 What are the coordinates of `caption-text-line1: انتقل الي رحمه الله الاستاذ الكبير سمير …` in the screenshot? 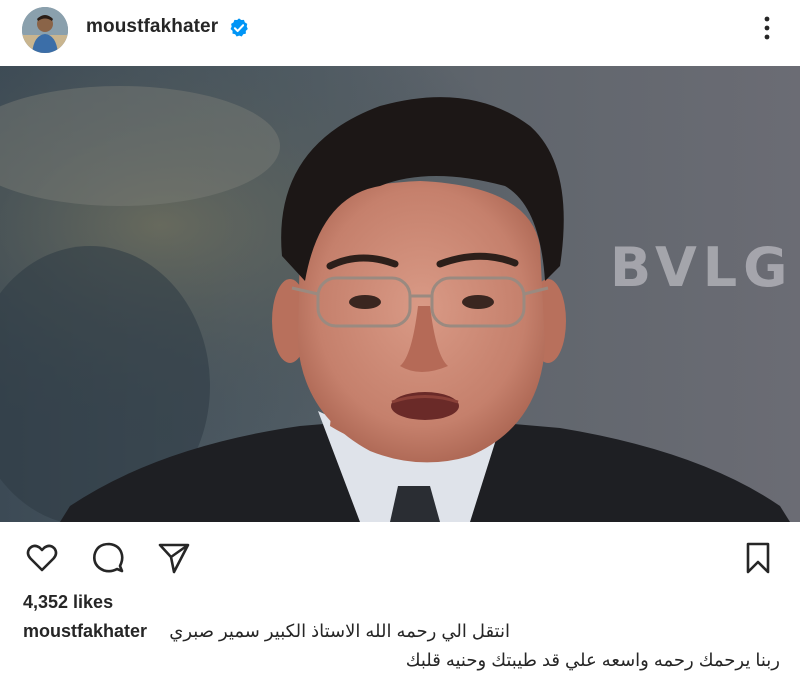 It's located at (339, 631).